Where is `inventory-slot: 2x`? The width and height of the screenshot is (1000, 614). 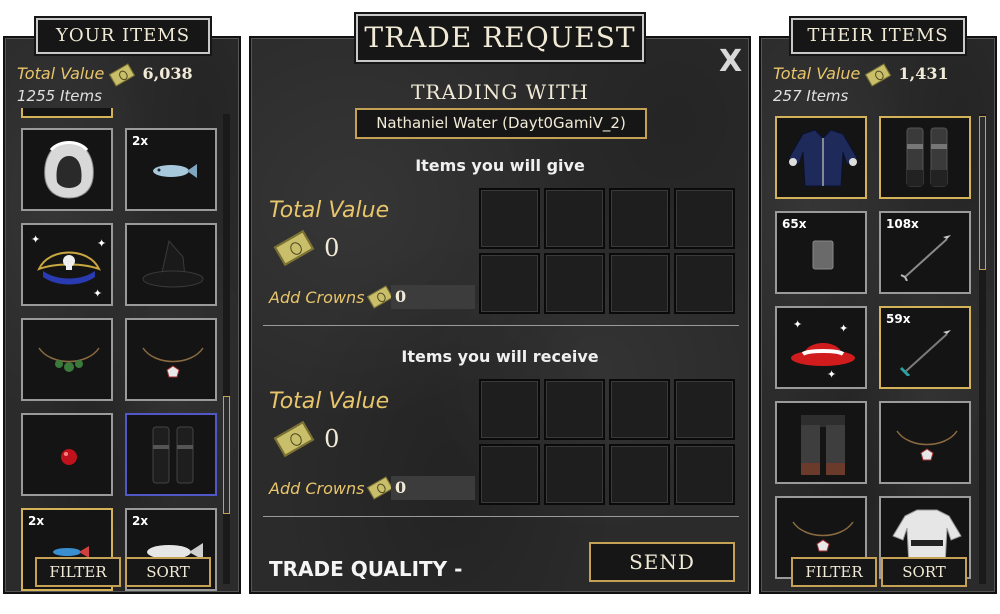
inventory-slot: 2x is located at coordinates (171, 169).